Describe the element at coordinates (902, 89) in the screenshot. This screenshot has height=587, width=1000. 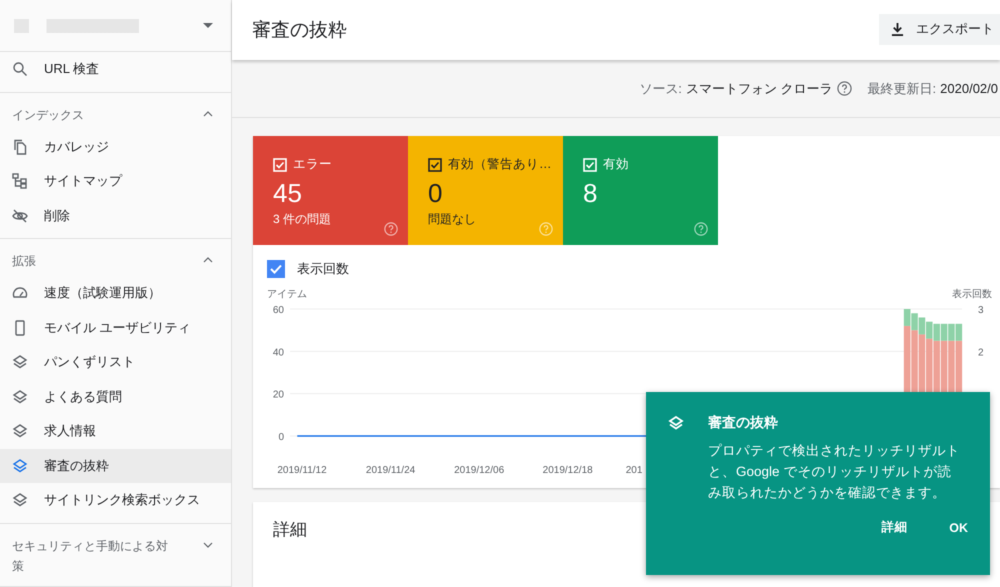
I see `last-updated-label: 最終更新日:` at that location.